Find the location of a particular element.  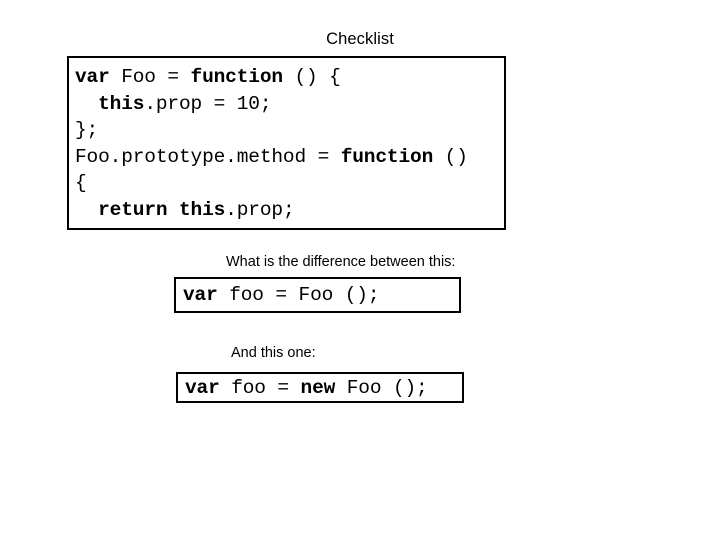

code-keyword: this is located at coordinates (121, 103).